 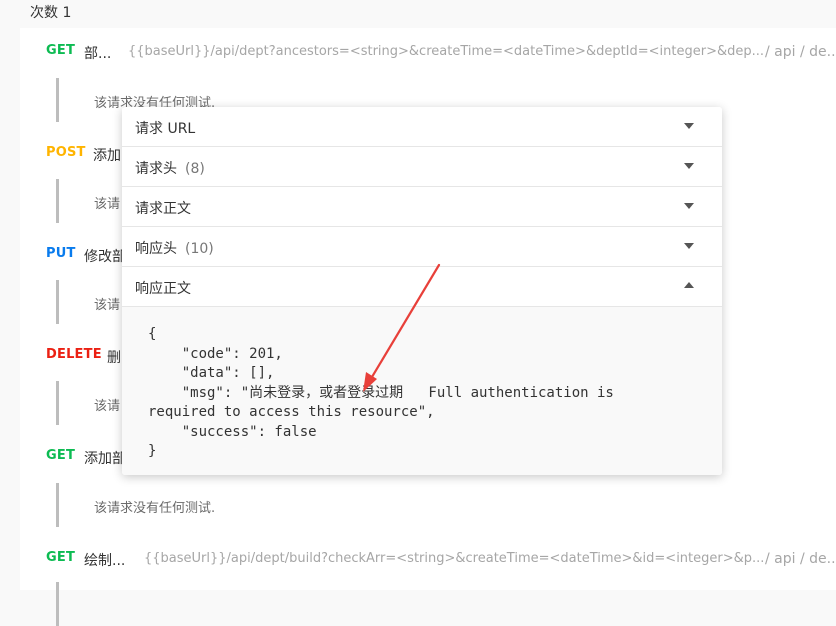 What do you see at coordinates (446, 604) in the screenshot?
I see `tests-block` at bounding box center [446, 604].